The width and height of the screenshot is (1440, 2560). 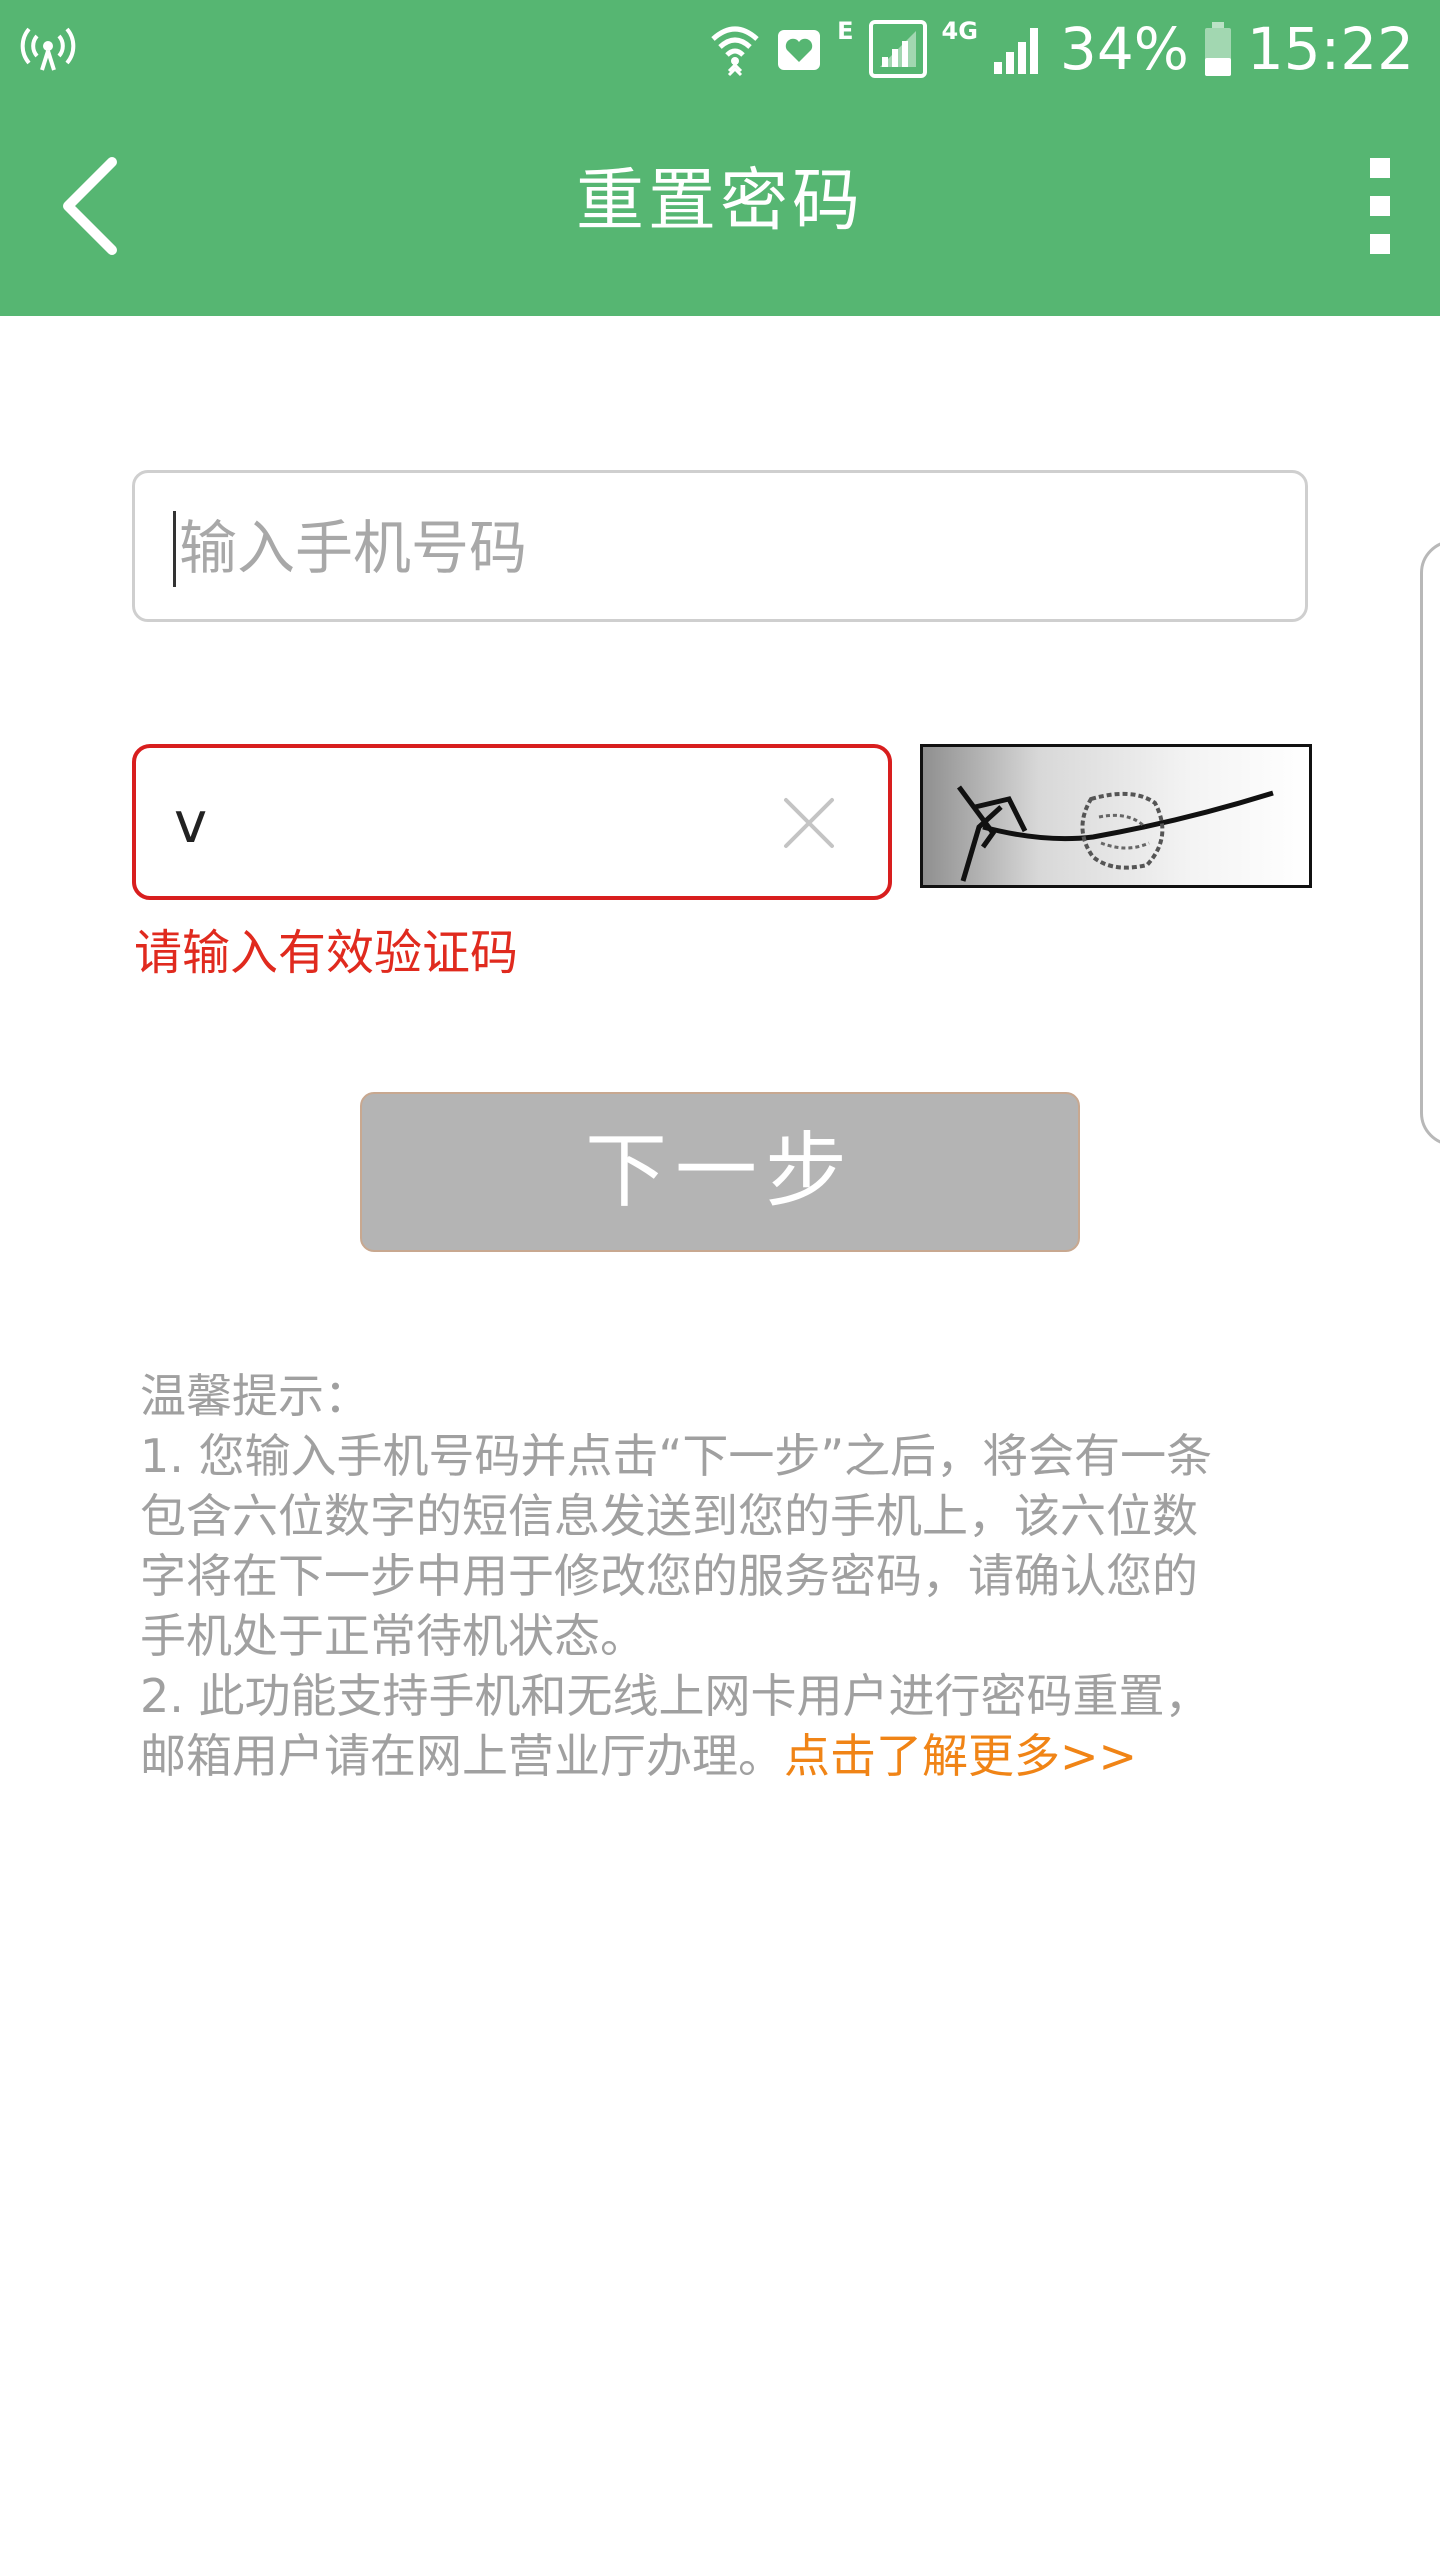 I want to click on verification-code-input: v, so click(x=512, y=822).